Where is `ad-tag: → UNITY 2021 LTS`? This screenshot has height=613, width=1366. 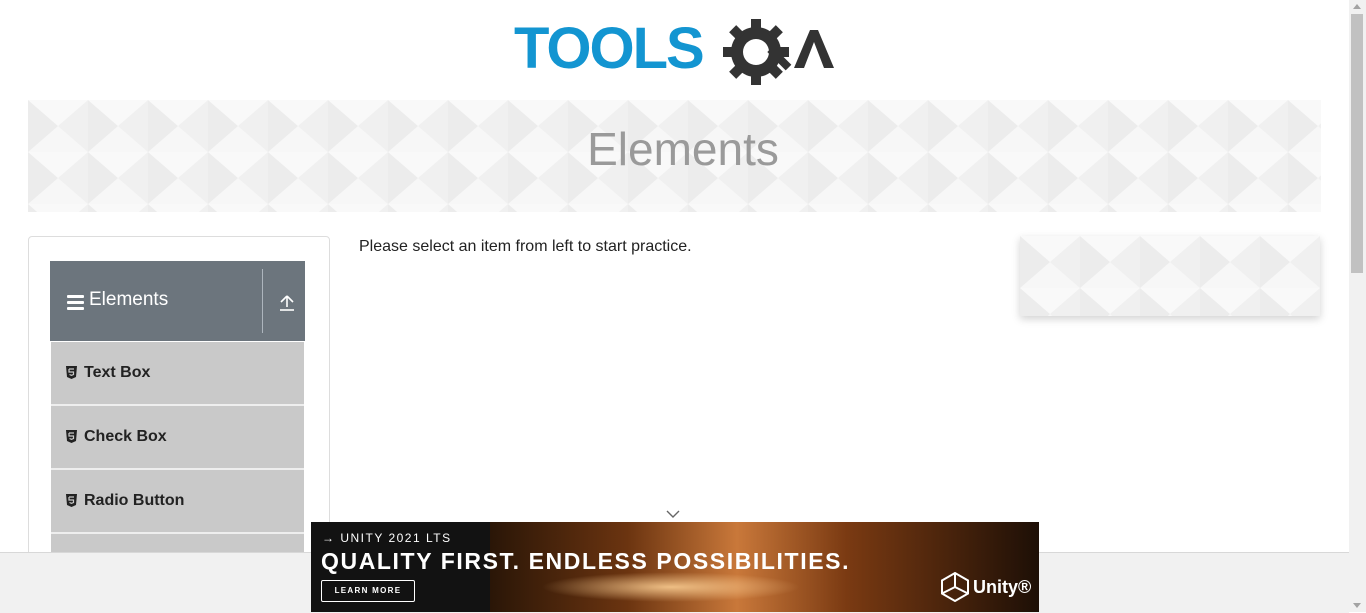 ad-tag: → UNITY 2021 LTS is located at coordinates (387, 538).